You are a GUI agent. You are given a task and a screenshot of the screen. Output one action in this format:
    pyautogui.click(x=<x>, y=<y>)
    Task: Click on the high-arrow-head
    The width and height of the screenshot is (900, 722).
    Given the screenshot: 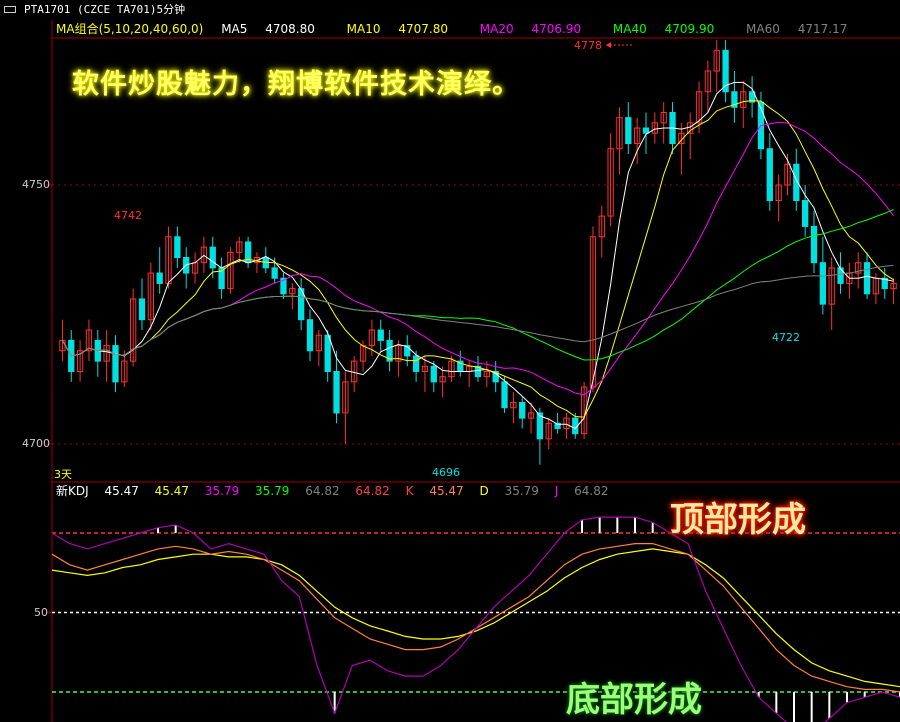 What is the action you would take?
    pyautogui.click(x=608, y=45)
    